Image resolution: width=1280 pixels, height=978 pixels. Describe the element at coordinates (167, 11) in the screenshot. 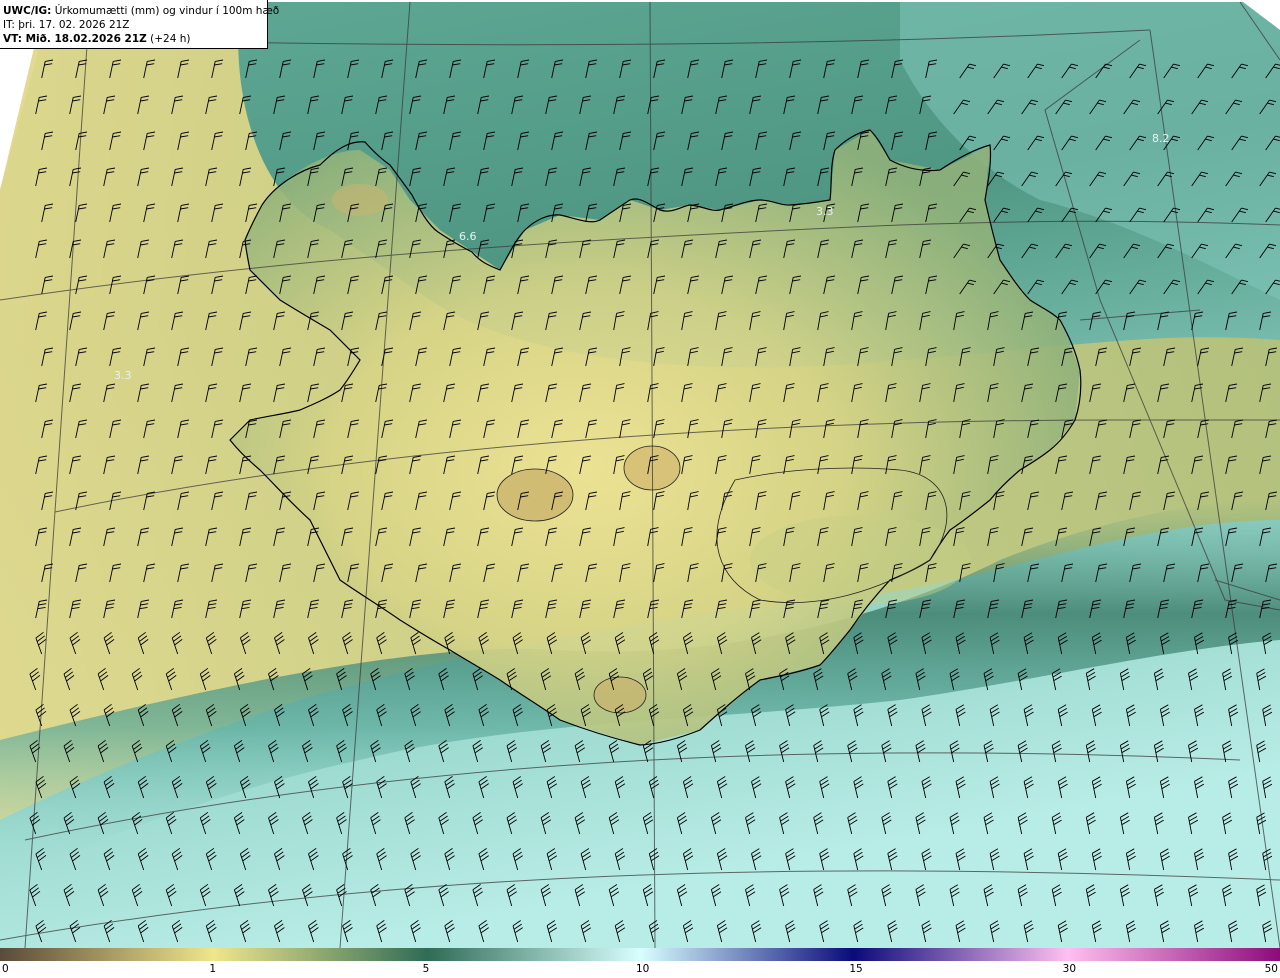

I see `map-description: Úrkomumætti (mm) og vindur í 100m hæð` at that location.